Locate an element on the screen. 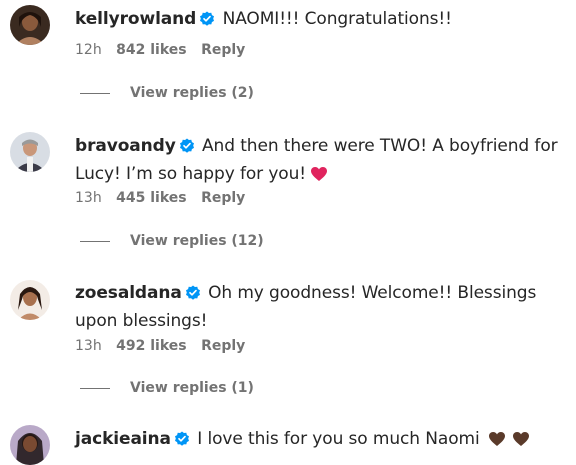 The height and width of the screenshot is (465, 576). likes-count: 492 likes is located at coordinates (151, 346).